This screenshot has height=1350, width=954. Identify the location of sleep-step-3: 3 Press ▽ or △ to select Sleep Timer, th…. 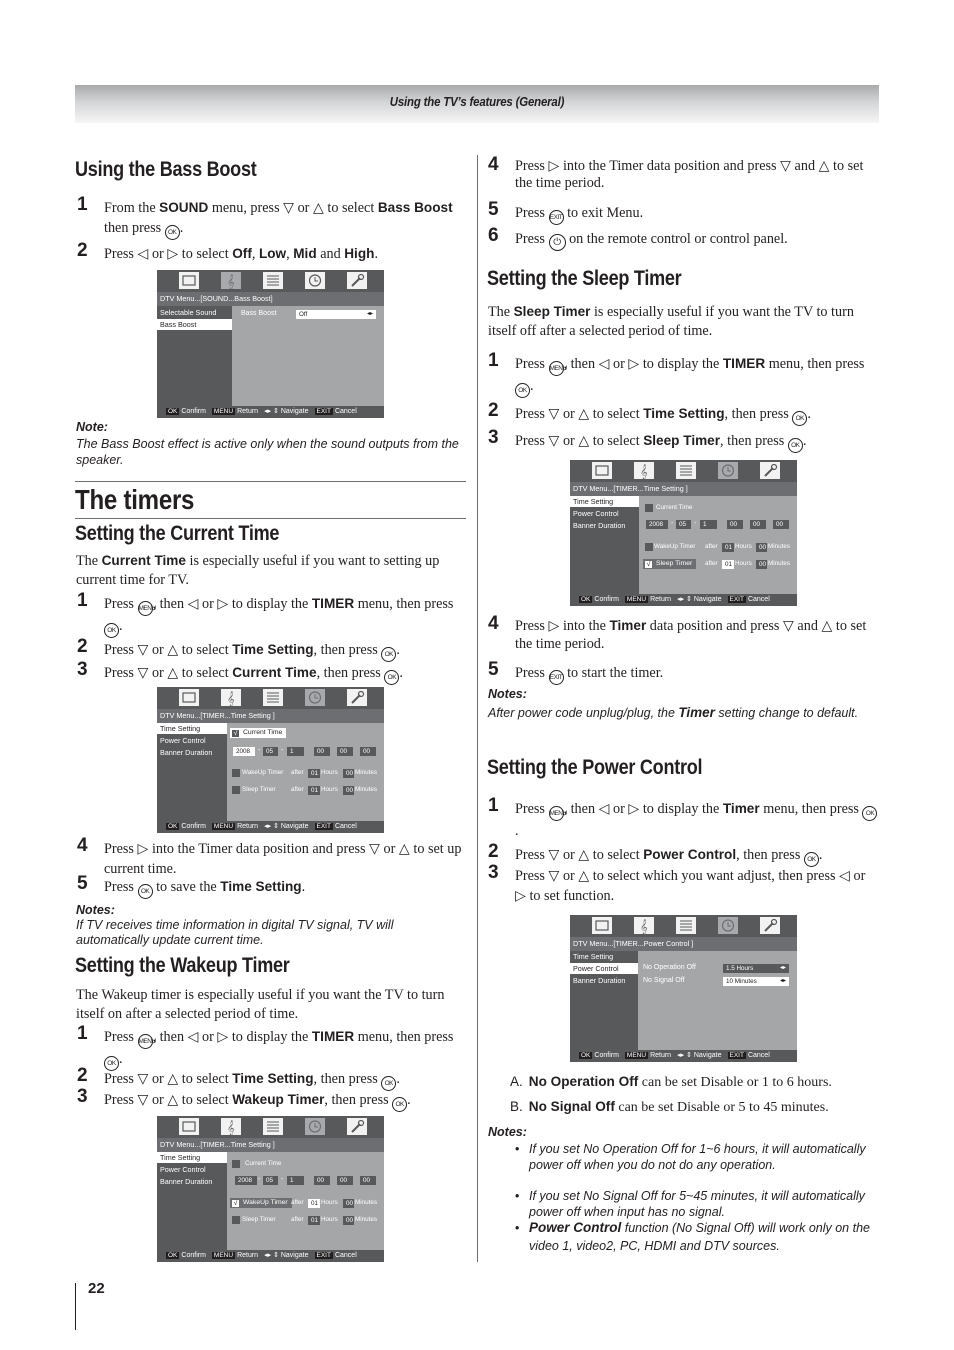
(683, 440).